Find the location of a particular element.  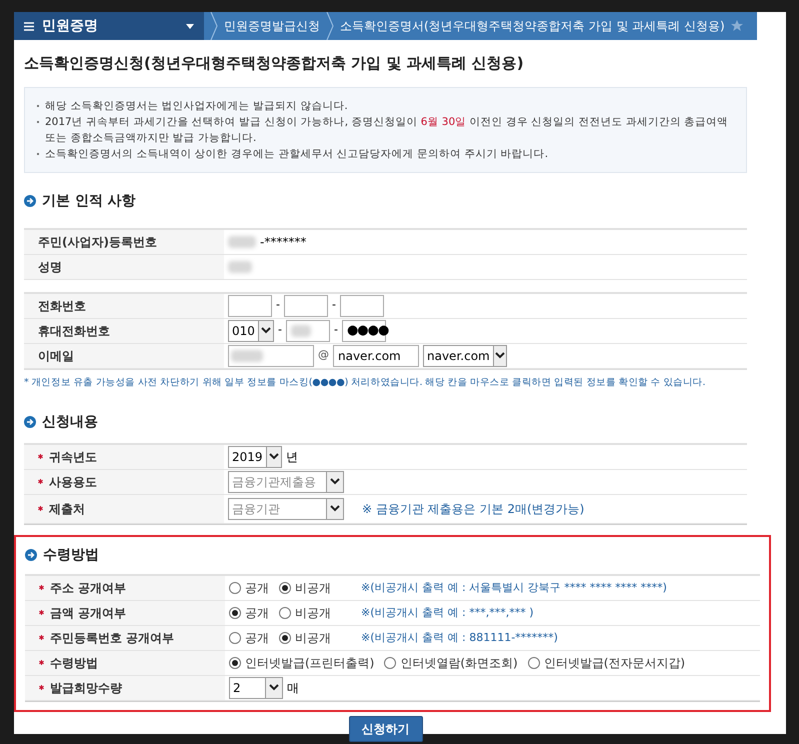

field-label: 이메일 is located at coordinates (56, 356).